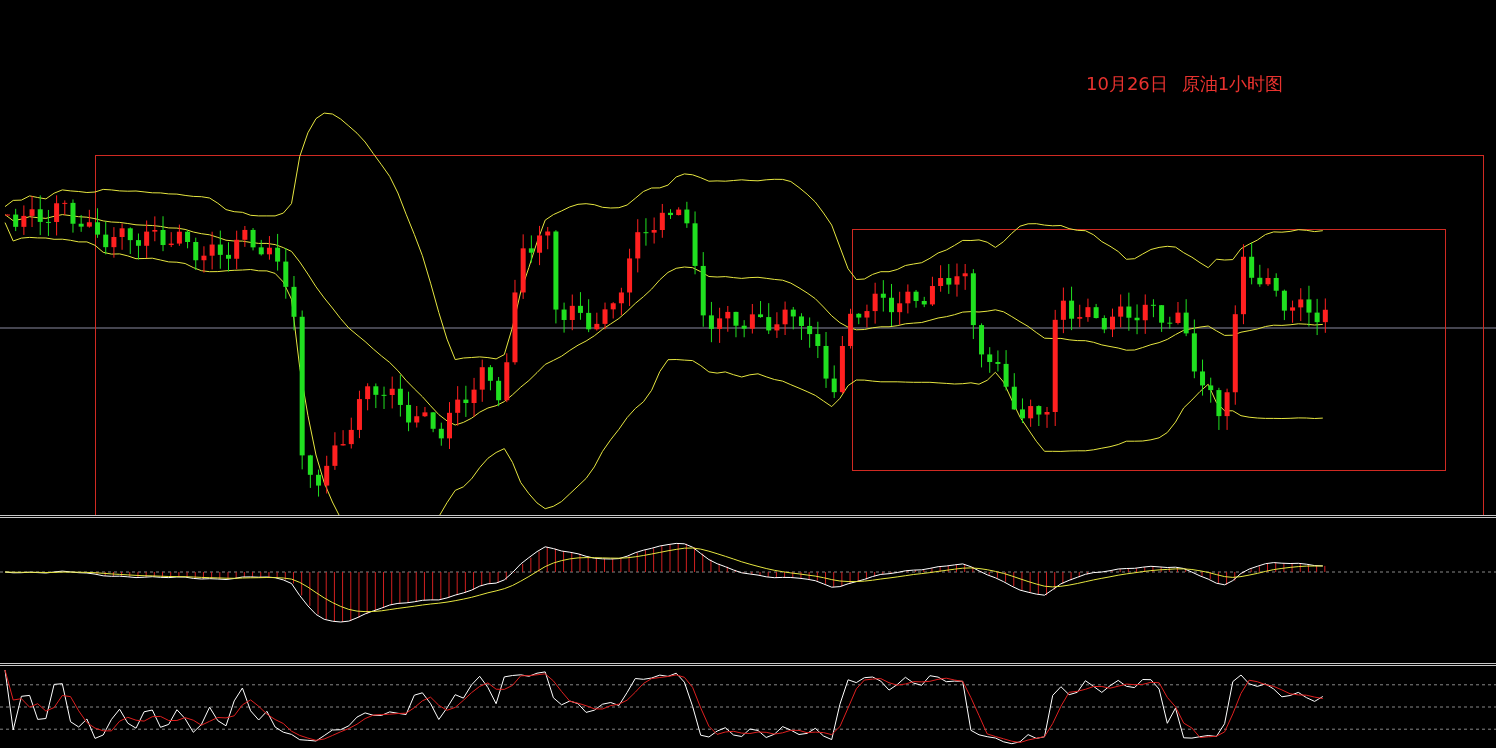 This screenshot has height=748, width=1496. I want to click on chart-title: 原油1小时图, so click(1232, 84).